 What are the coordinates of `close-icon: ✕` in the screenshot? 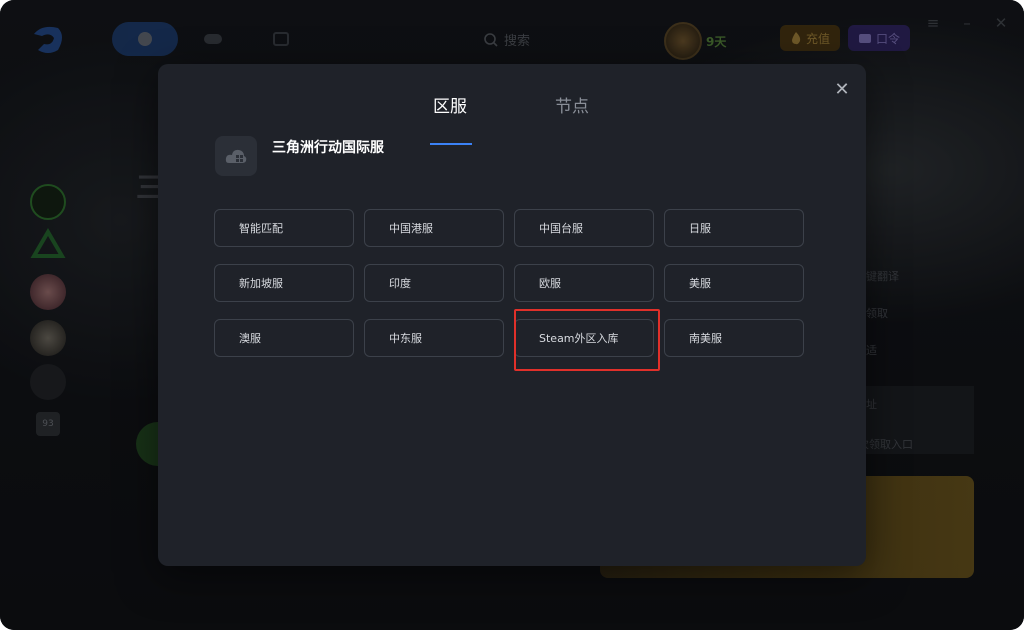 It's located at (842, 90).